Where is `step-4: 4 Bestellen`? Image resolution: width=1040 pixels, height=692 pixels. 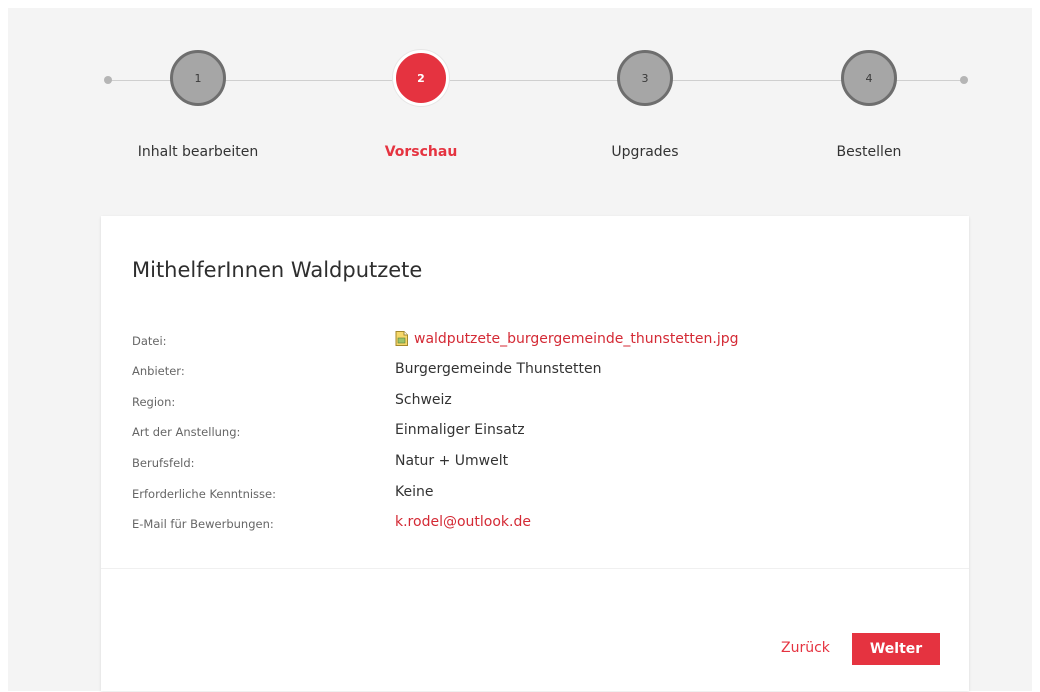 step-4: 4 Bestellen is located at coordinates (869, 105).